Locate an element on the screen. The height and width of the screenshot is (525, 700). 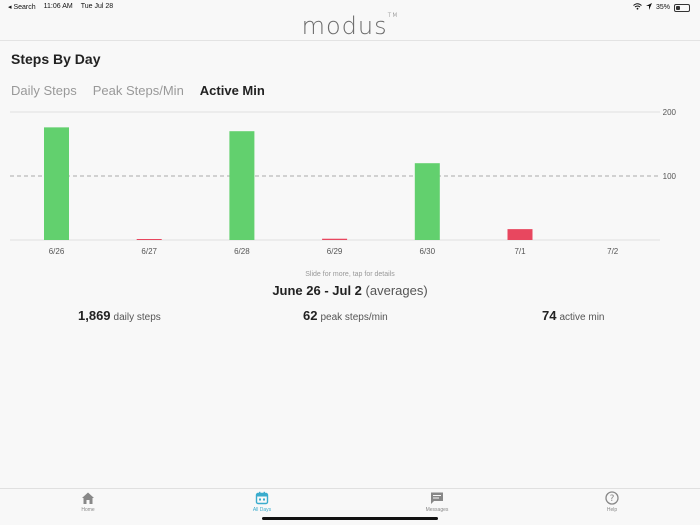
date-range-suffix: (averages) is located at coordinates (396, 290).